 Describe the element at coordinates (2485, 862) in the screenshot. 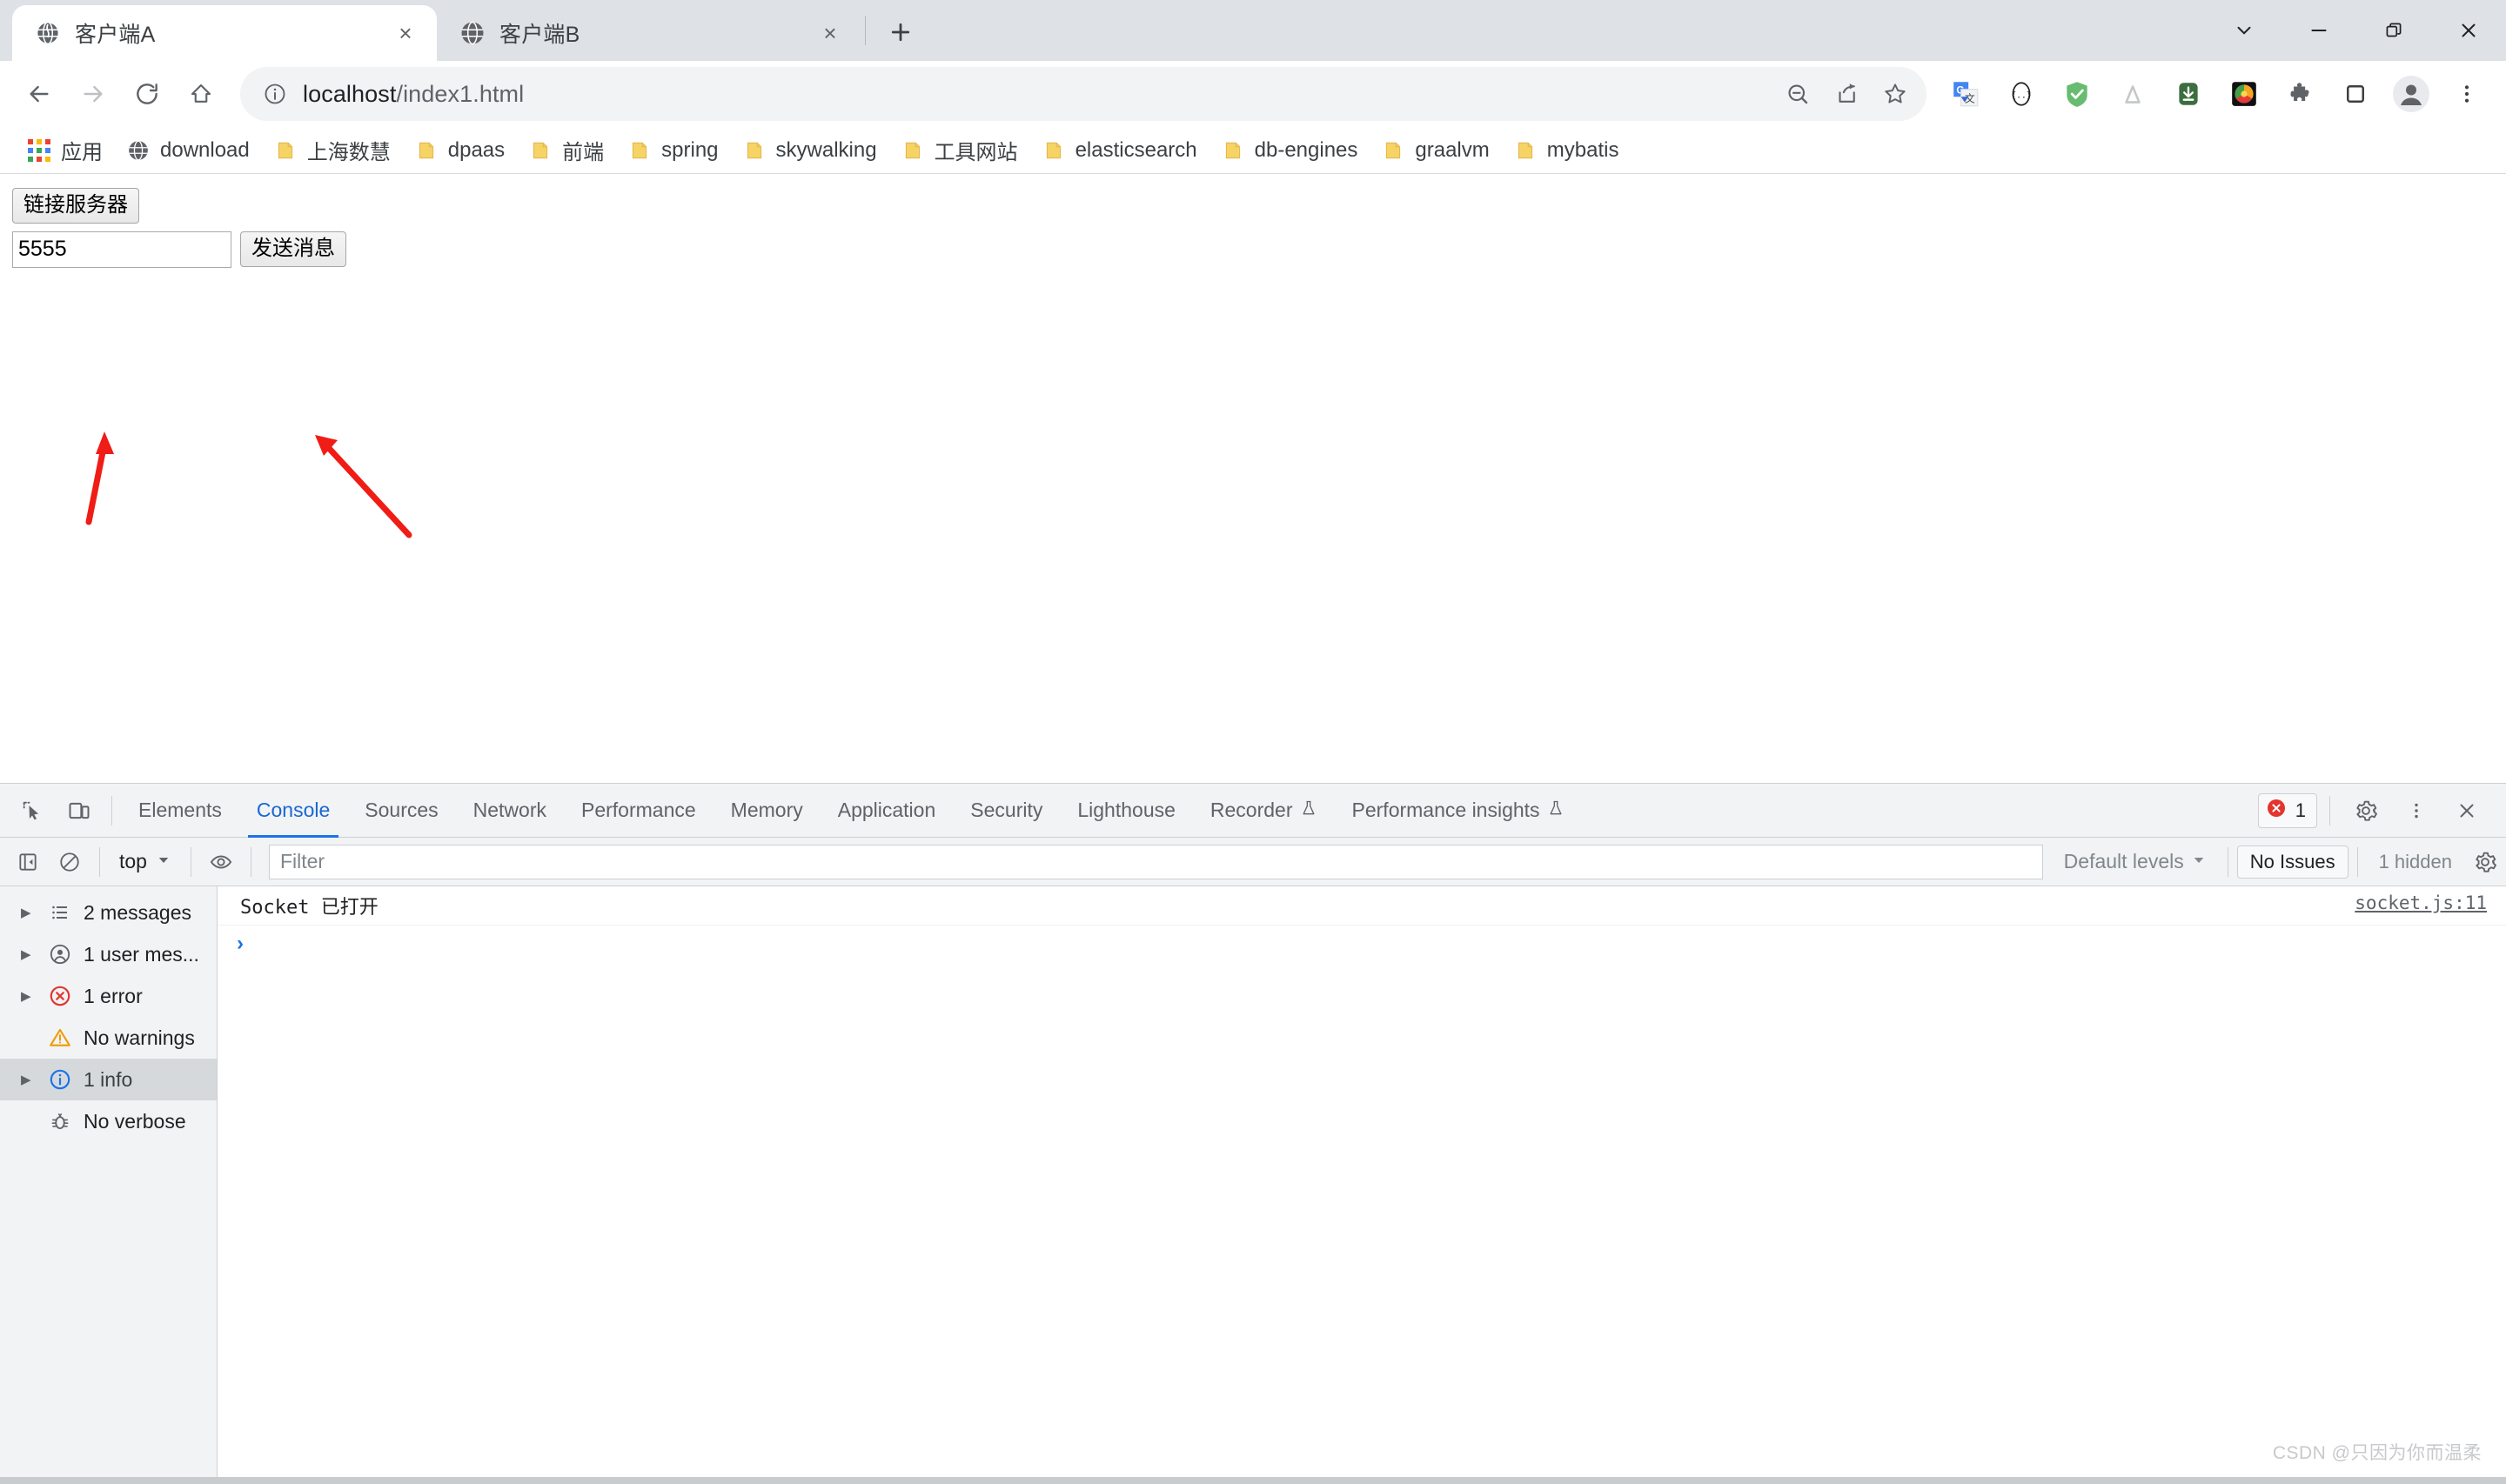

I see `console-settings-gear-icon` at that location.